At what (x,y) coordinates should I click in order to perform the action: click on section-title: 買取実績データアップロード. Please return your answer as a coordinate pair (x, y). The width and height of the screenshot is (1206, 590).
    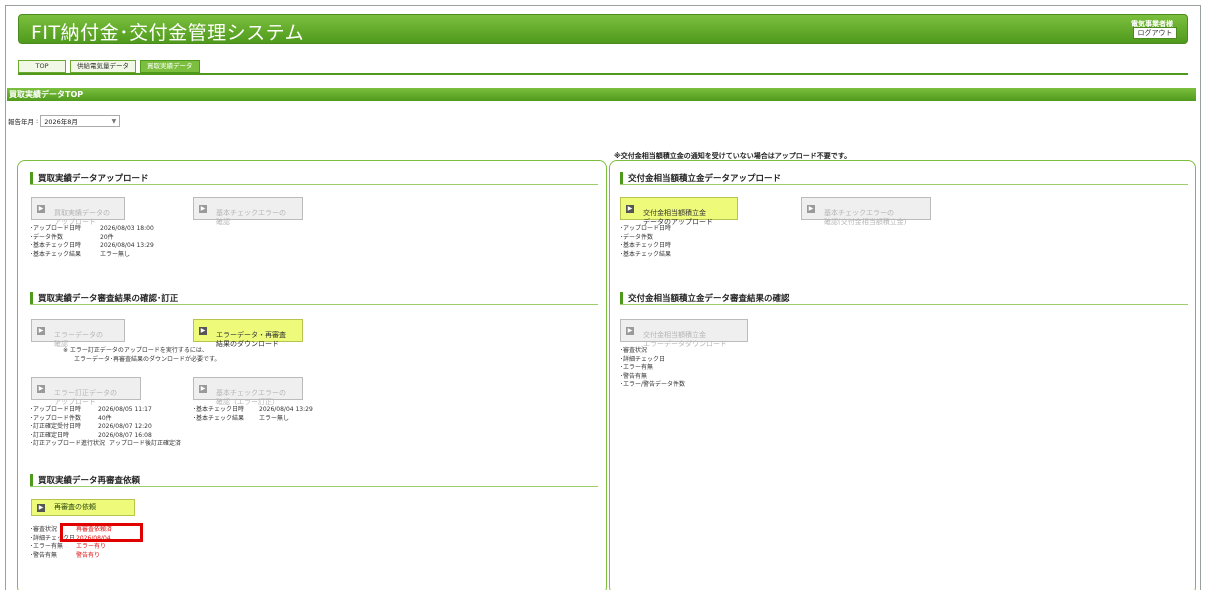
    Looking at the image, I should click on (93, 179).